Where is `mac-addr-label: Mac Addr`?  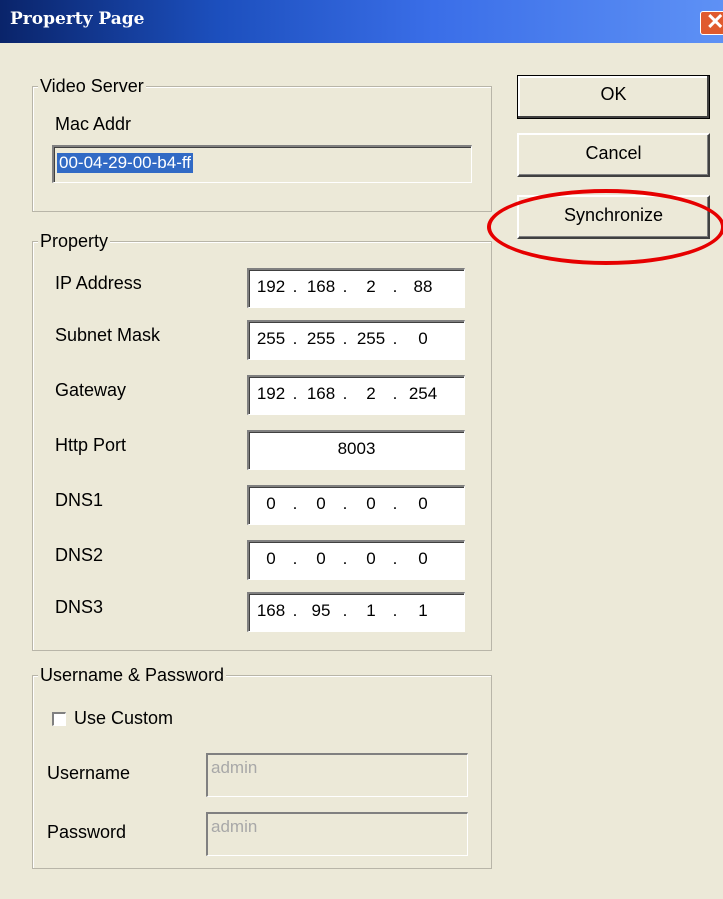
mac-addr-label: Mac Addr is located at coordinates (93, 124).